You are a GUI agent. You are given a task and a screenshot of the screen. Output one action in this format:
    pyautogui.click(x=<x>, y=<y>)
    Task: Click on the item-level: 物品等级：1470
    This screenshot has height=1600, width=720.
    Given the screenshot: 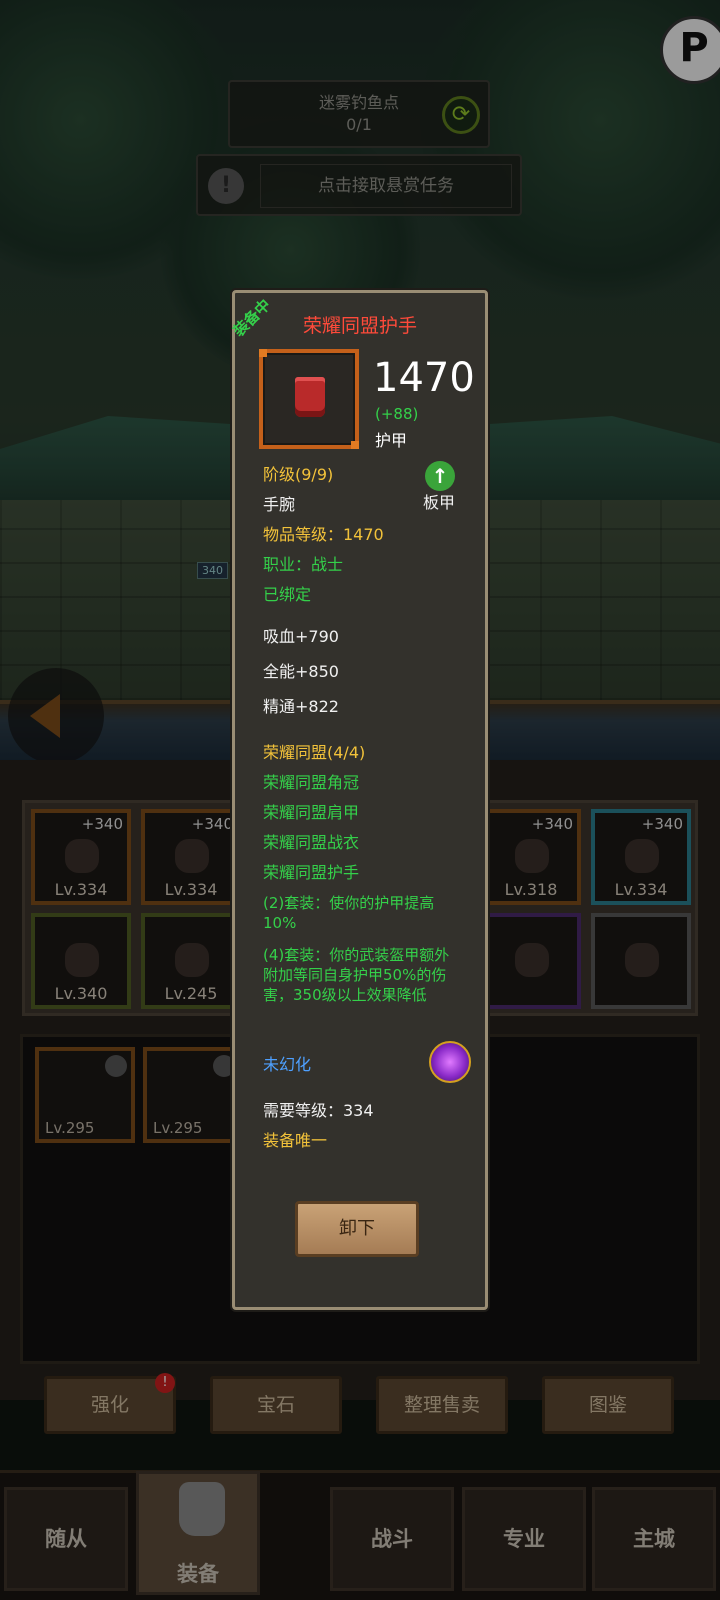 What is the action you would take?
    pyautogui.click(x=323, y=534)
    